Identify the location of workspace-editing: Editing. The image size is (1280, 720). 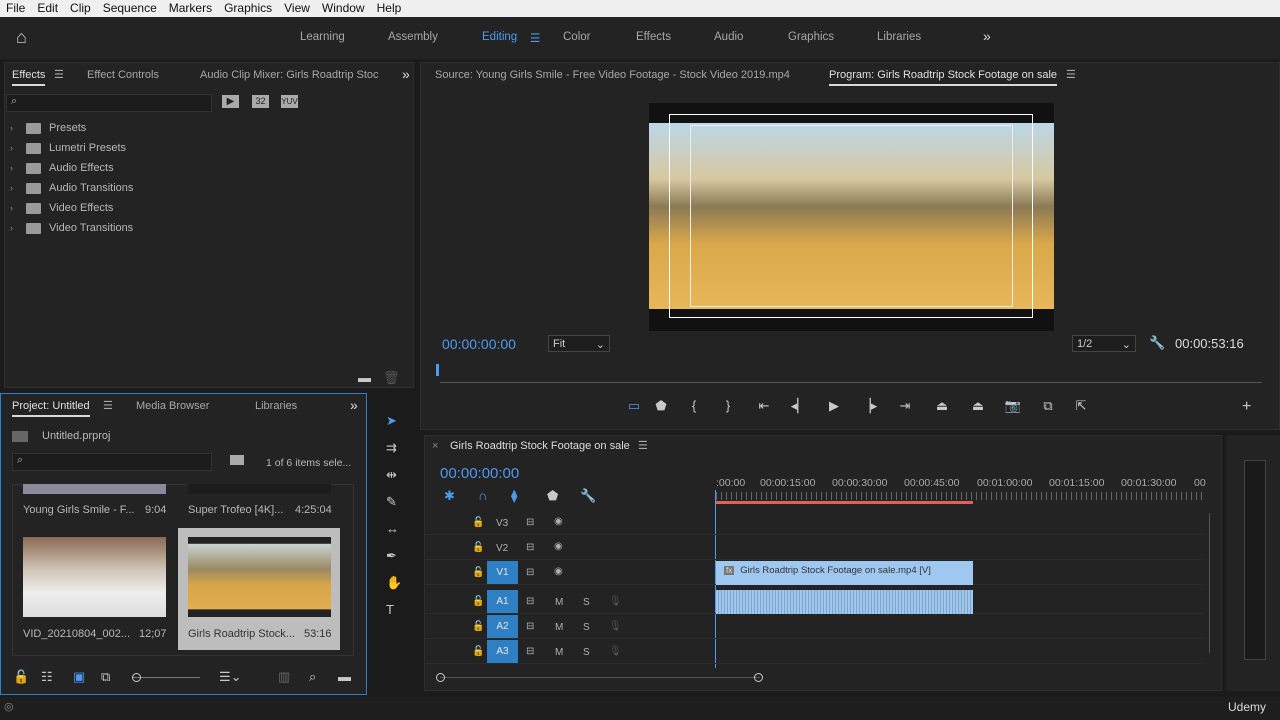
(499, 37).